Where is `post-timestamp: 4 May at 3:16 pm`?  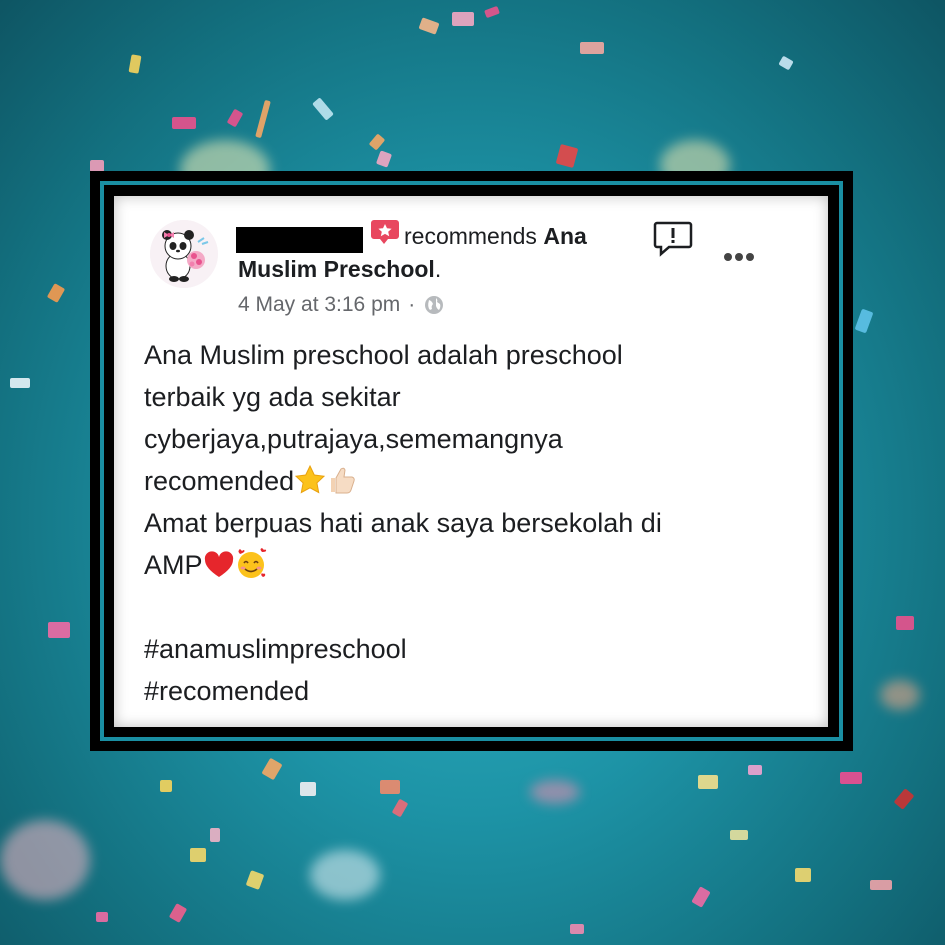 post-timestamp: 4 May at 3:16 pm is located at coordinates (319, 305).